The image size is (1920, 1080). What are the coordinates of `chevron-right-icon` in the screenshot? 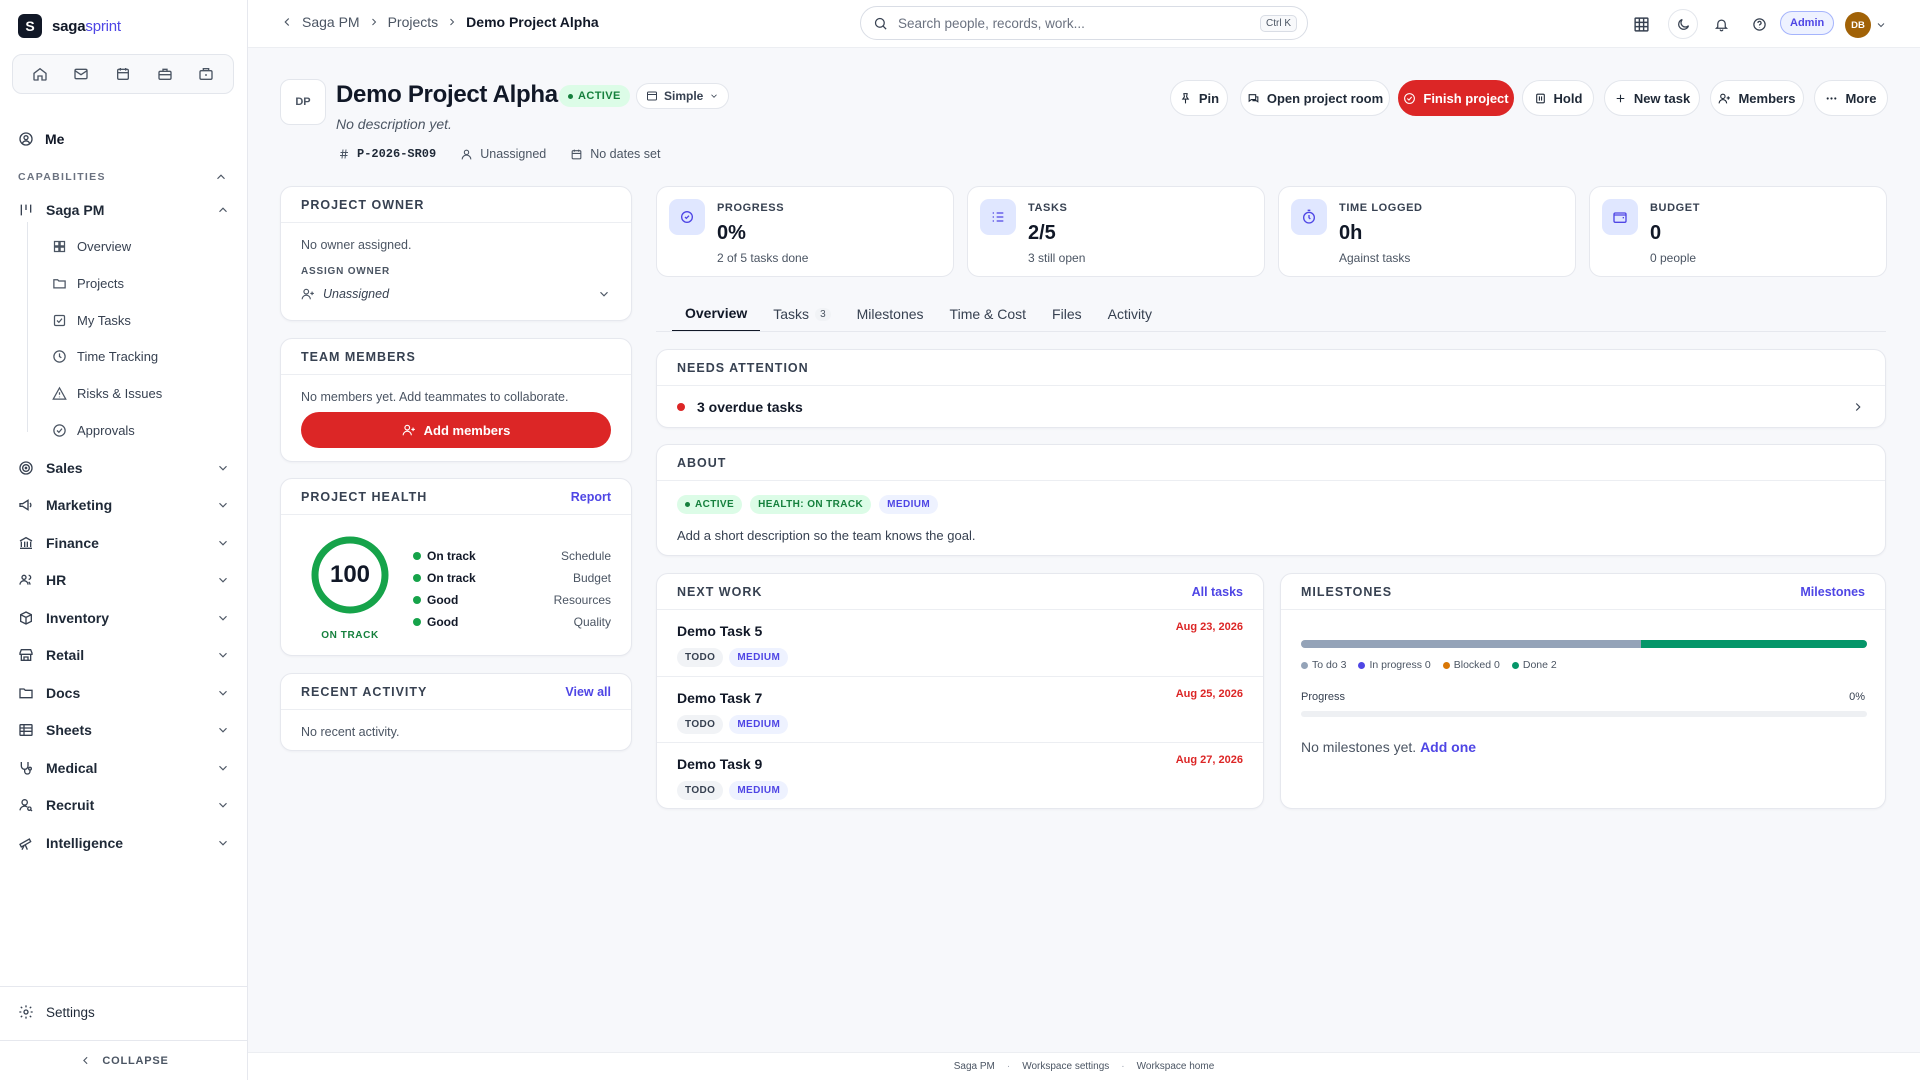 It's located at (1858, 407).